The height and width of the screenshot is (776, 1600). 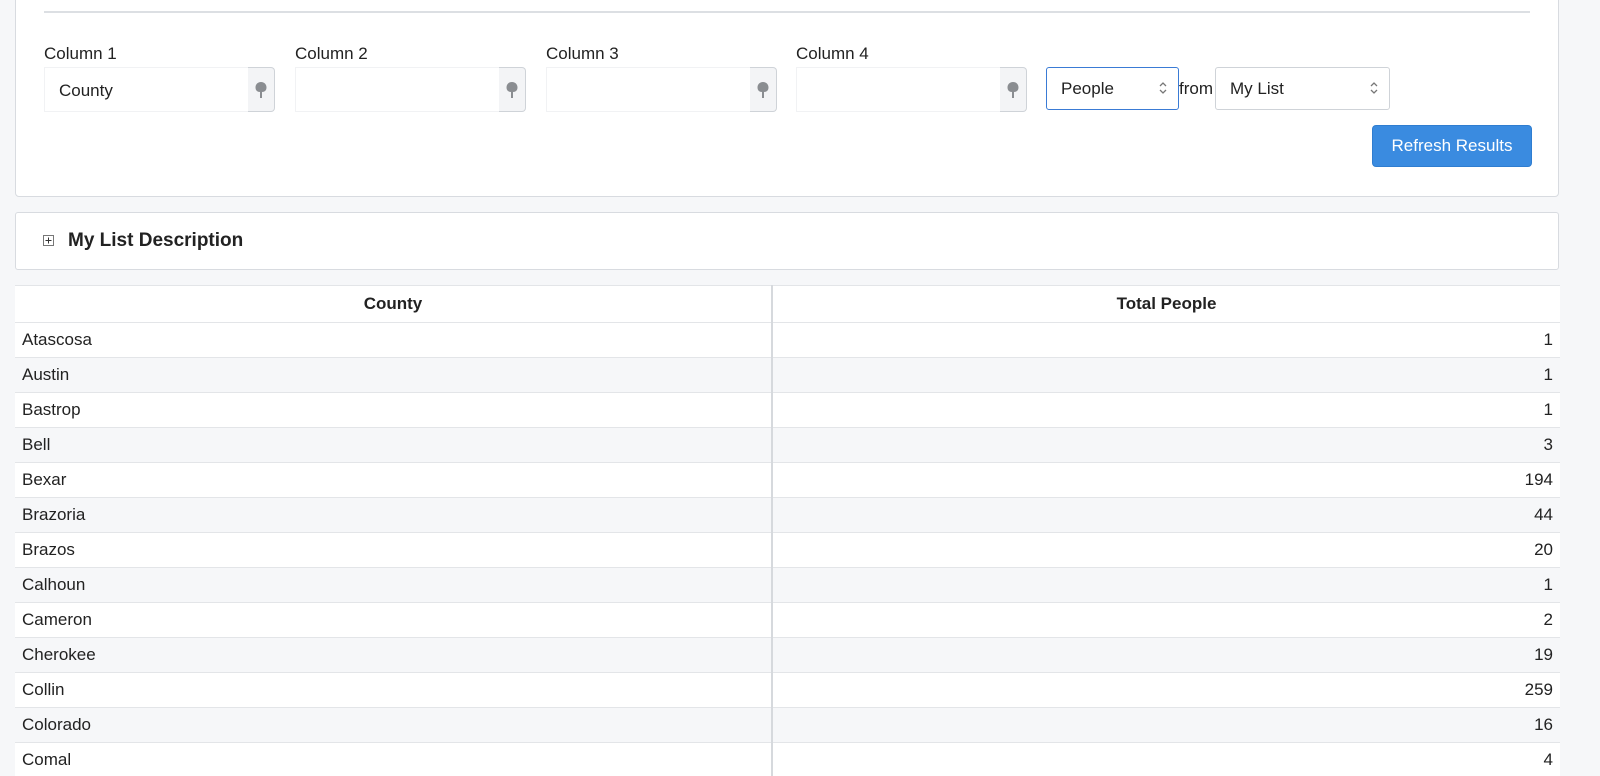 What do you see at coordinates (149, 89) in the screenshot?
I see `column-1-input: County` at bounding box center [149, 89].